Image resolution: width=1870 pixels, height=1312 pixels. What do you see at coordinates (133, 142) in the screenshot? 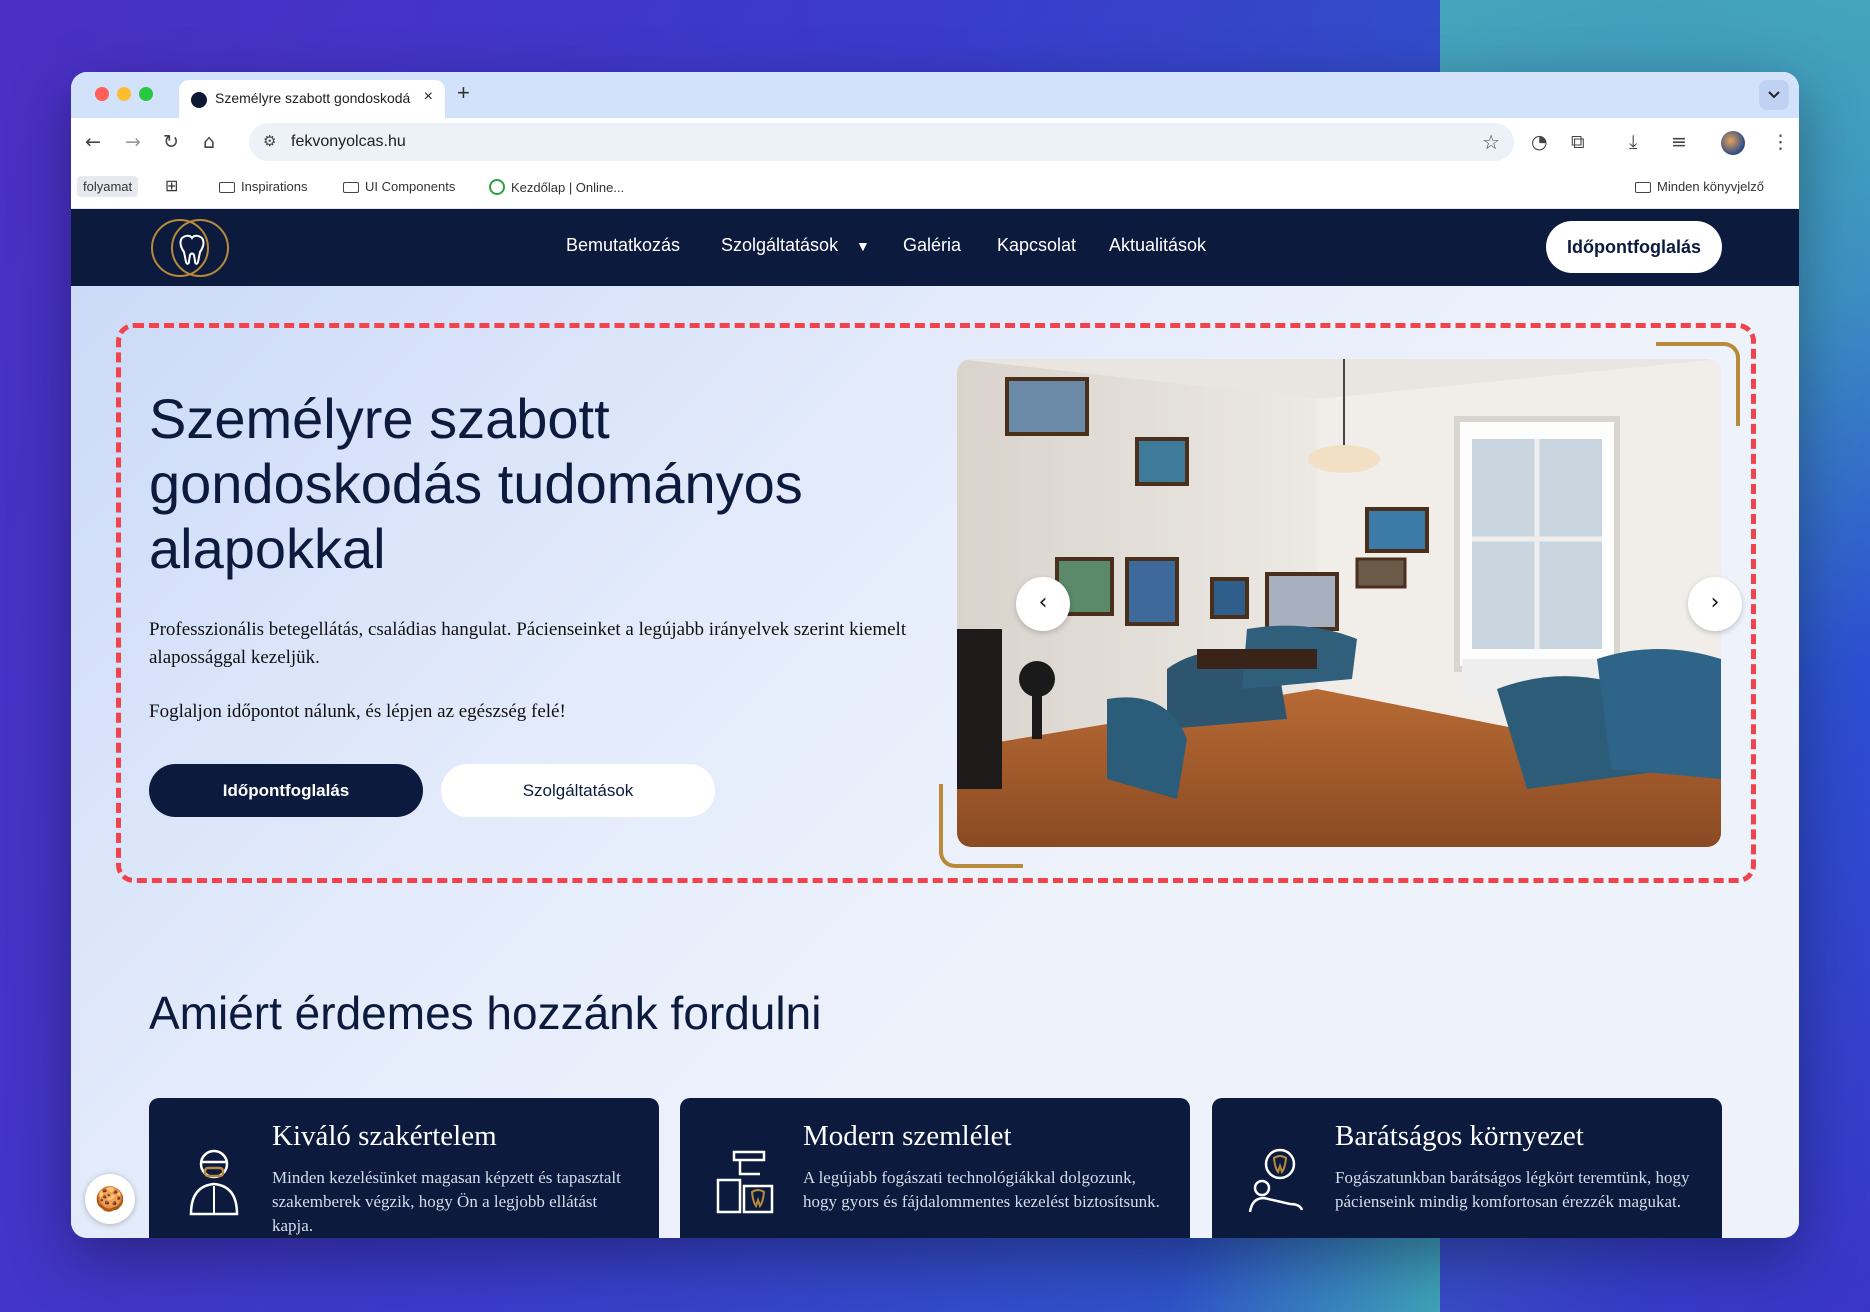
I see `forward-icon: →` at bounding box center [133, 142].